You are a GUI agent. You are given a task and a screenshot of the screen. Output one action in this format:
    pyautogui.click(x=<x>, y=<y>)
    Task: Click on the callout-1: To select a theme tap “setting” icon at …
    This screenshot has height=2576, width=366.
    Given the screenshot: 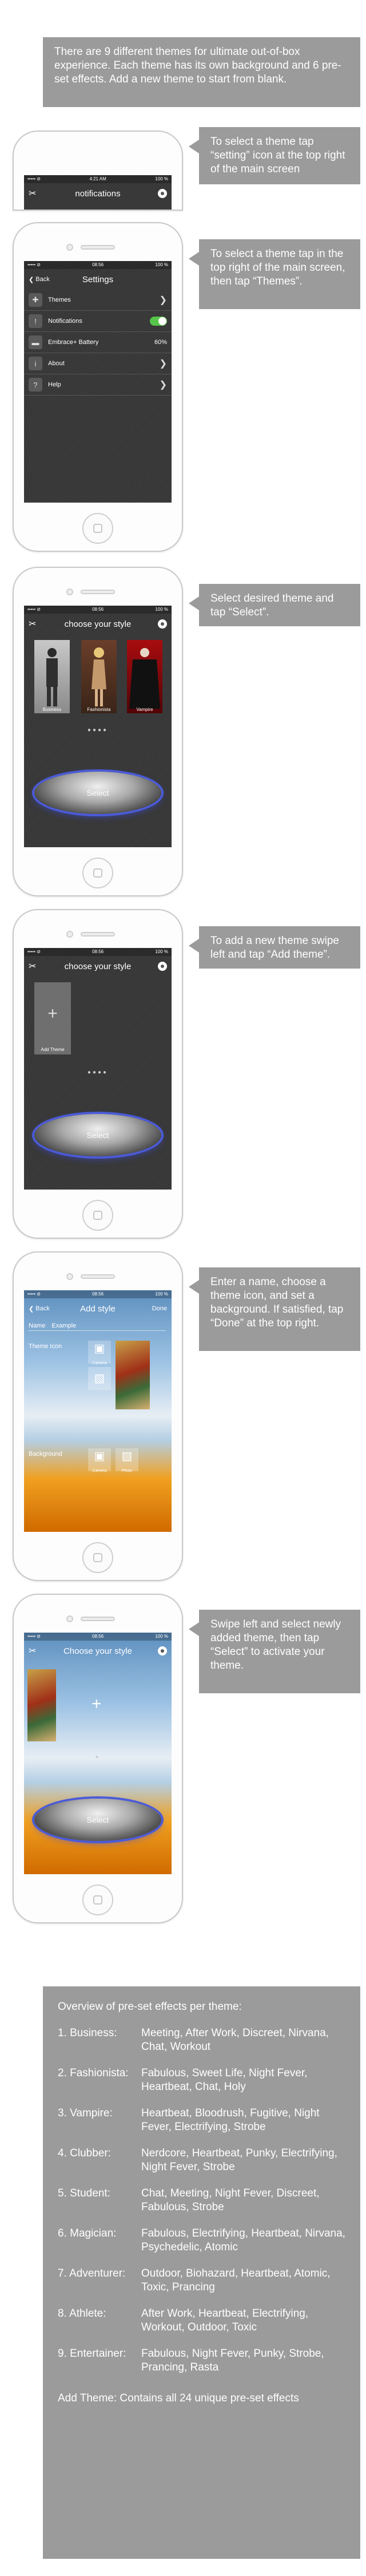 What is the action you would take?
    pyautogui.click(x=274, y=155)
    